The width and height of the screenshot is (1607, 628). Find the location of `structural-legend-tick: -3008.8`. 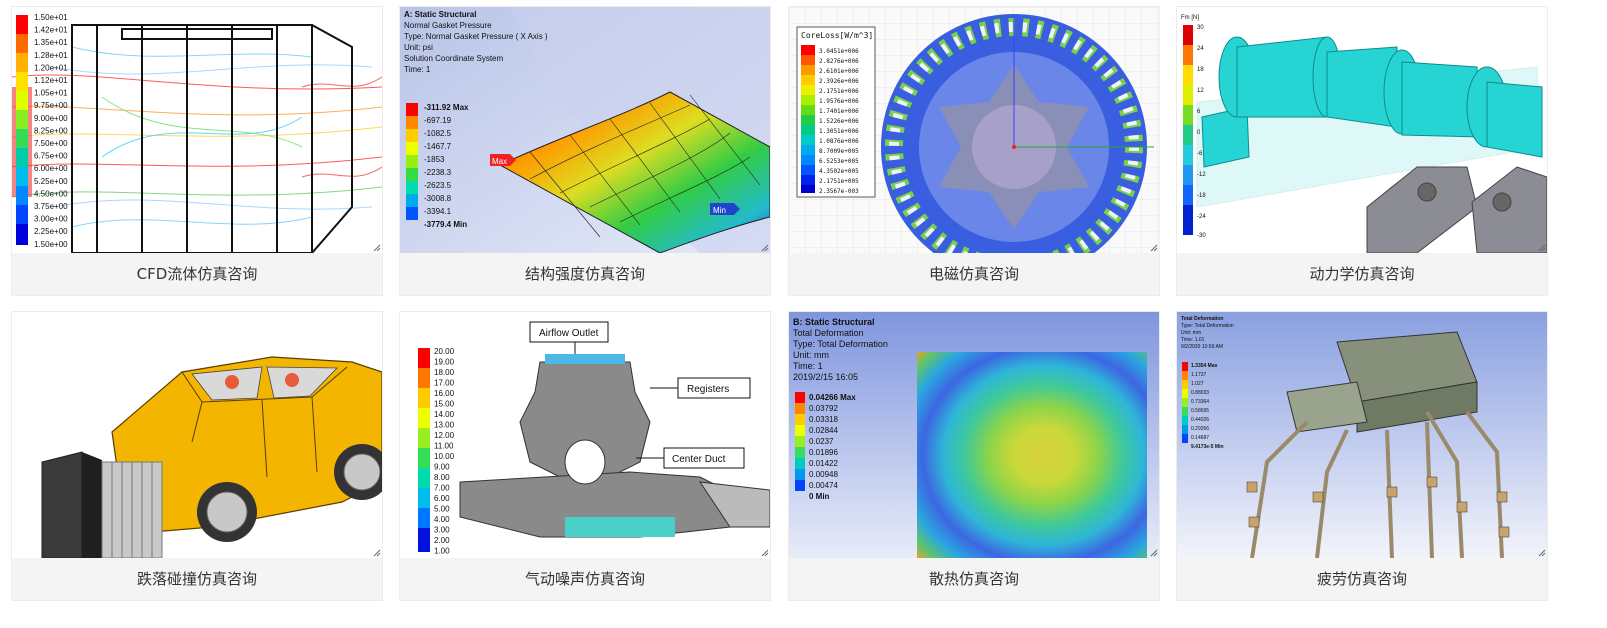

structural-legend-tick: -3008.8 is located at coordinates (438, 198).